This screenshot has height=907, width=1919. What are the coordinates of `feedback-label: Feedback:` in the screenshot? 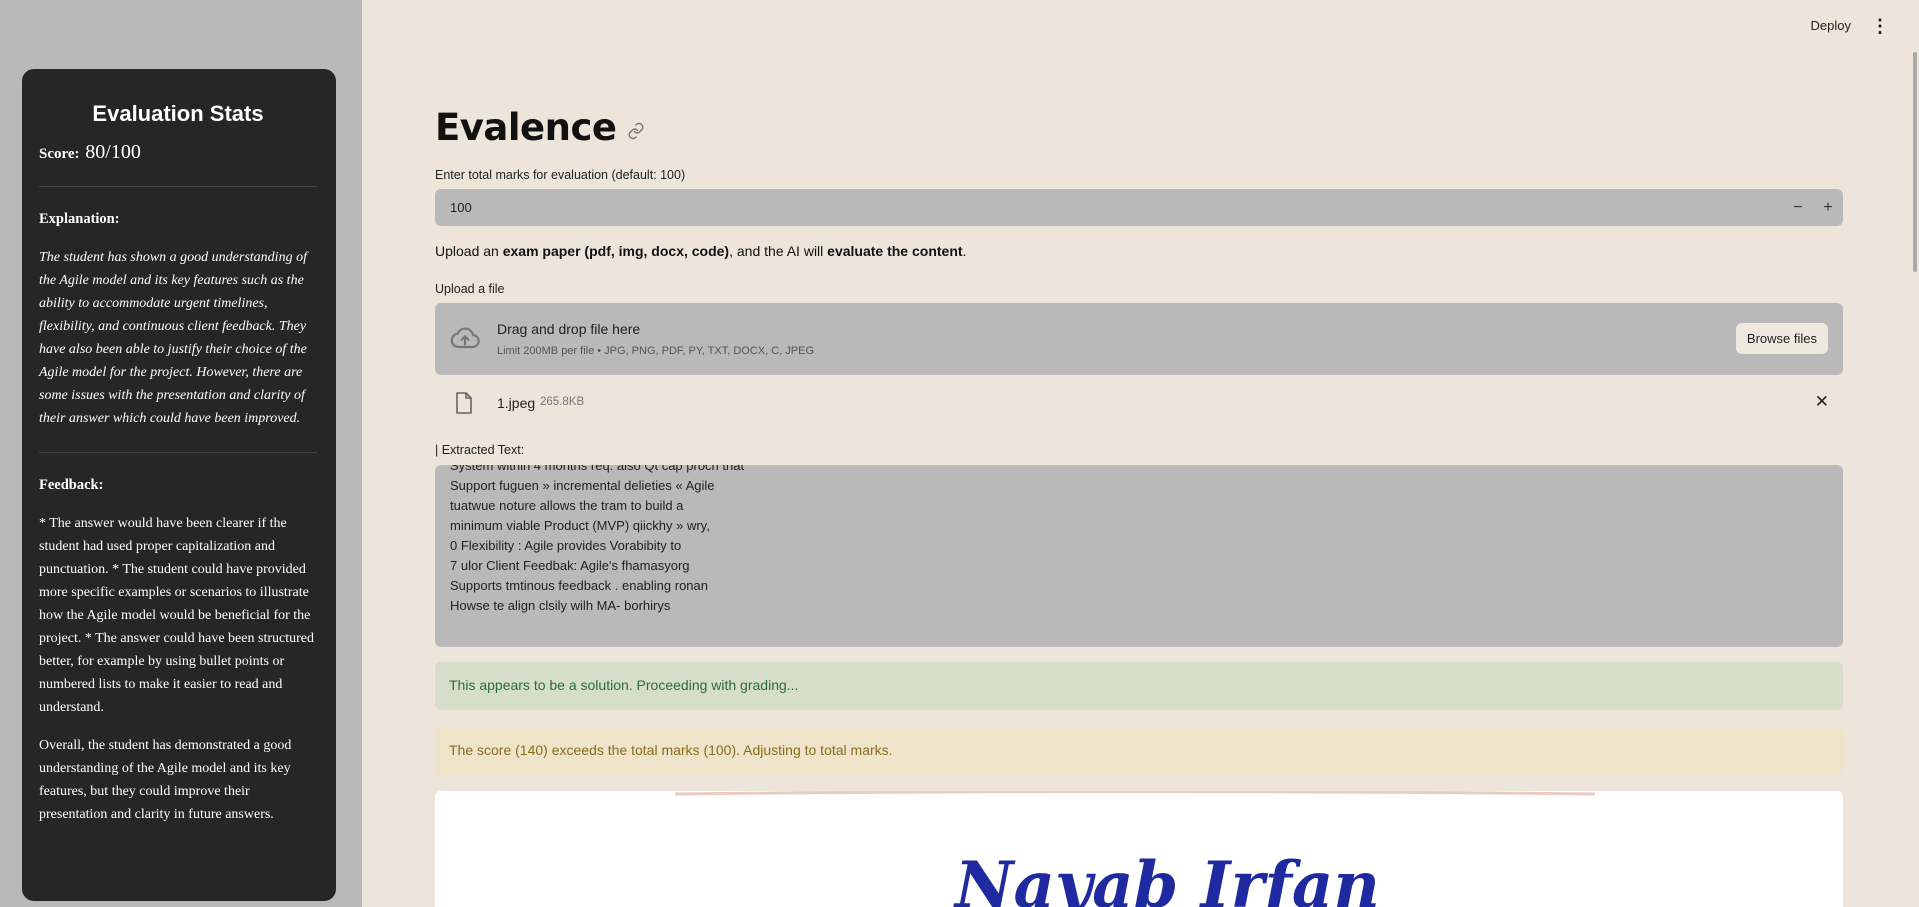 It's located at (71, 485).